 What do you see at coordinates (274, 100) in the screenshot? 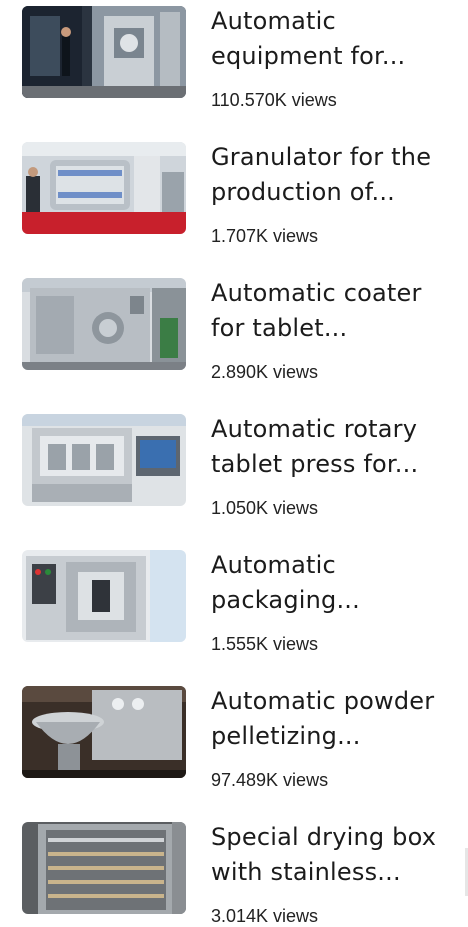
I see `video-view-count: 110.570K views` at bounding box center [274, 100].